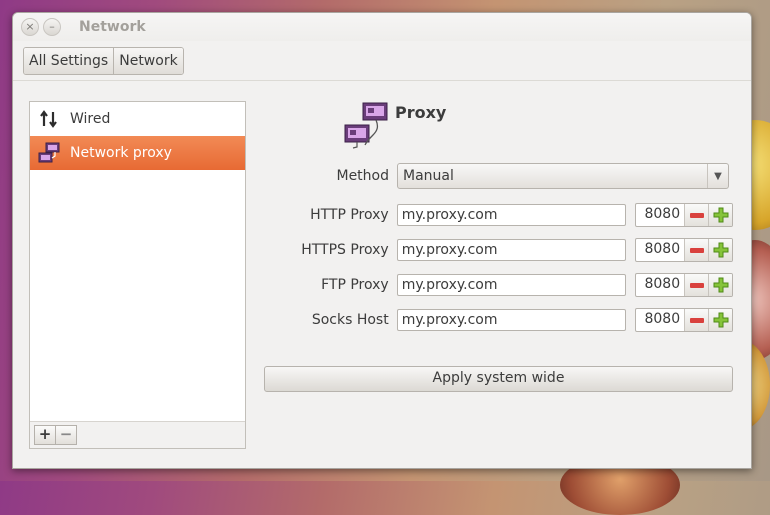 This screenshot has height=515, width=770. What do you see at coordinates (511, 215) in the screenshot?
I see `http-proxy-host-input` at bounding box center [511, 215].